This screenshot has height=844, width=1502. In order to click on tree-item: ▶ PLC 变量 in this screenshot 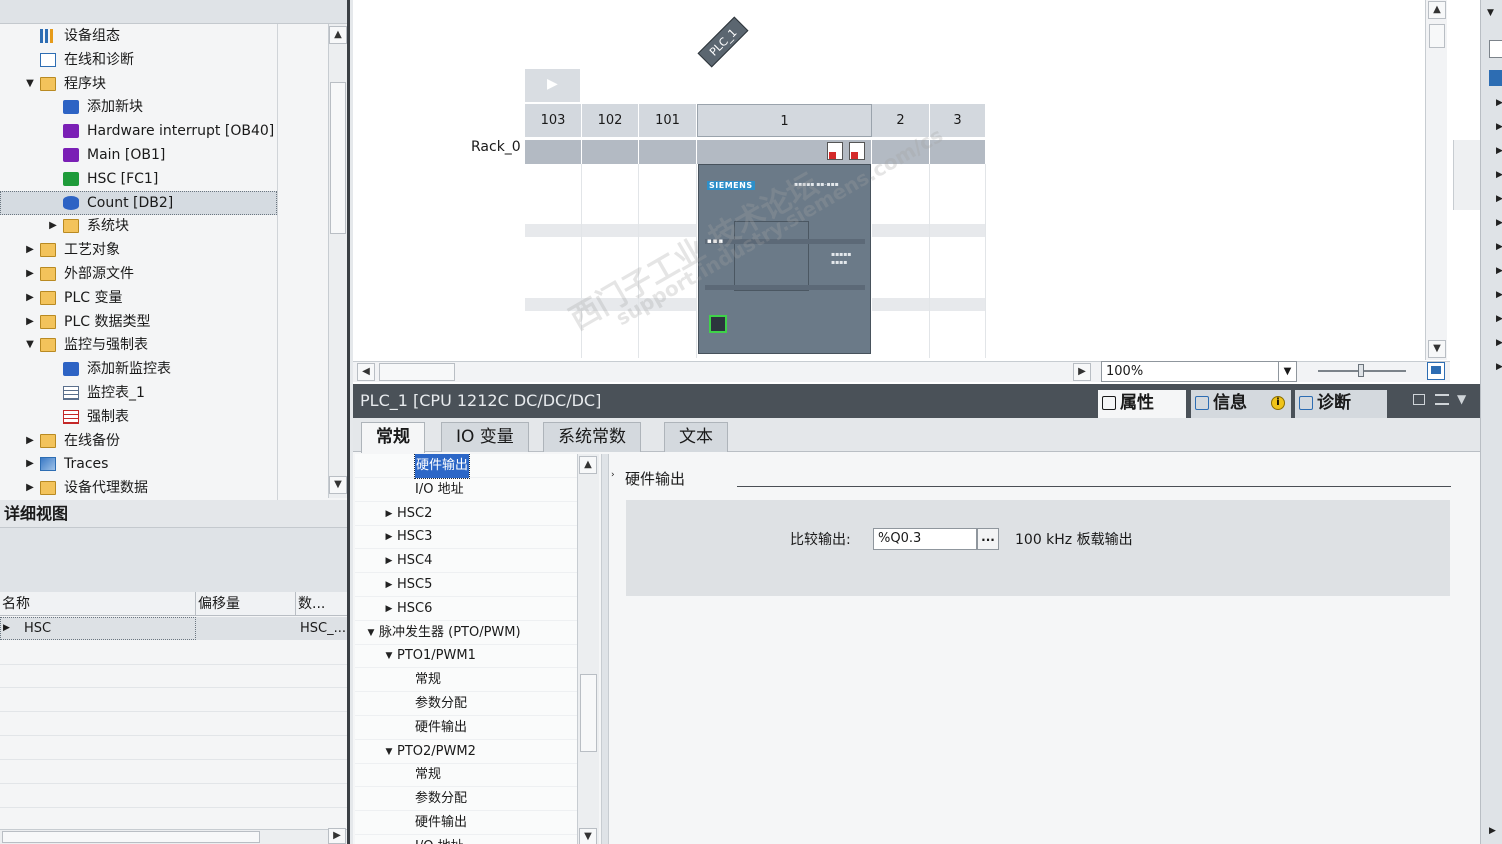, I will do `click(138, 298)`.